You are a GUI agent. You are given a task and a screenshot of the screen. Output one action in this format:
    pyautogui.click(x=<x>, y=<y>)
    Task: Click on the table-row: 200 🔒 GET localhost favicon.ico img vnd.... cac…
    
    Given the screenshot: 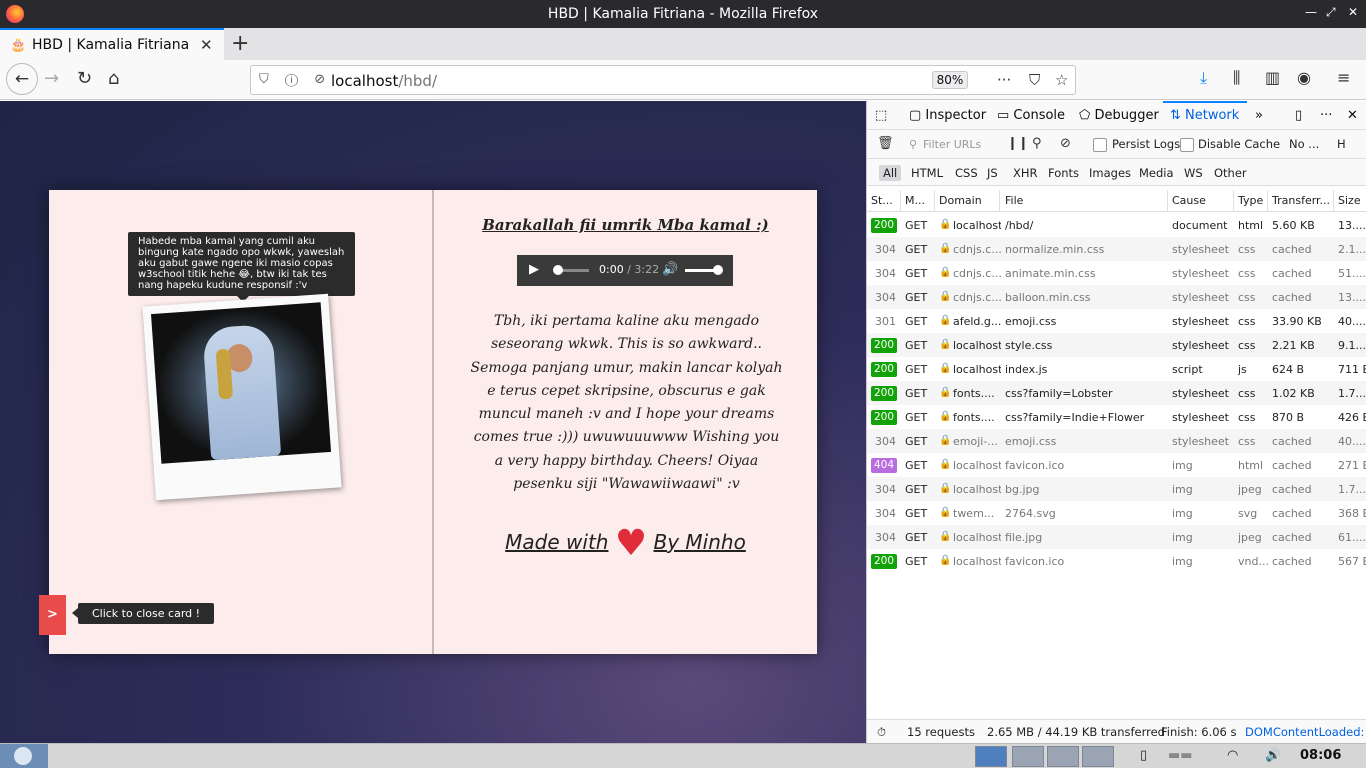 What is the action you would take?
    pyautogui.click(x=1116, y=561)
    